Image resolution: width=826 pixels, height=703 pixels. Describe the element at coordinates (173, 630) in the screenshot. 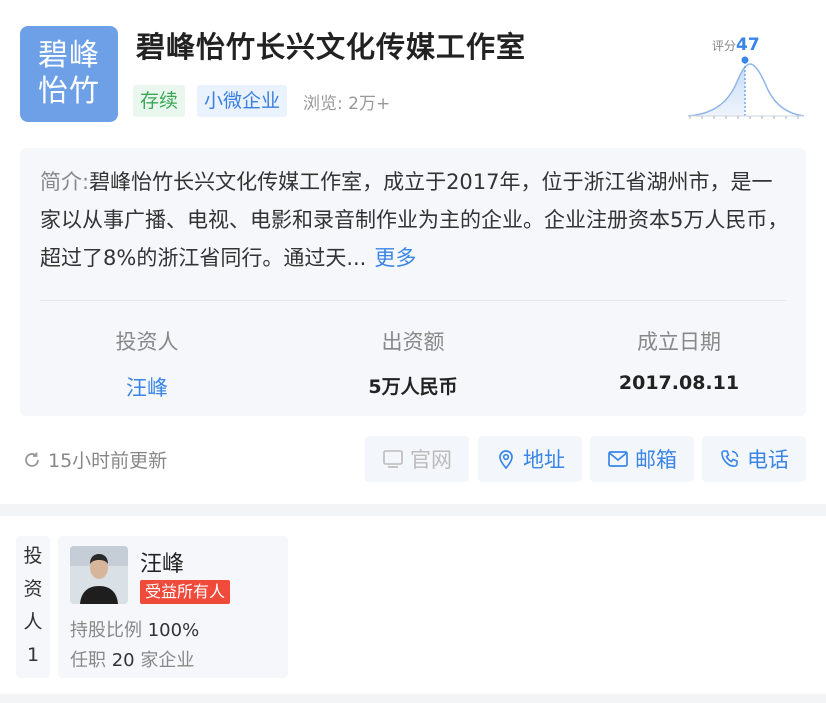

I see `share-value: 100%` at that location.